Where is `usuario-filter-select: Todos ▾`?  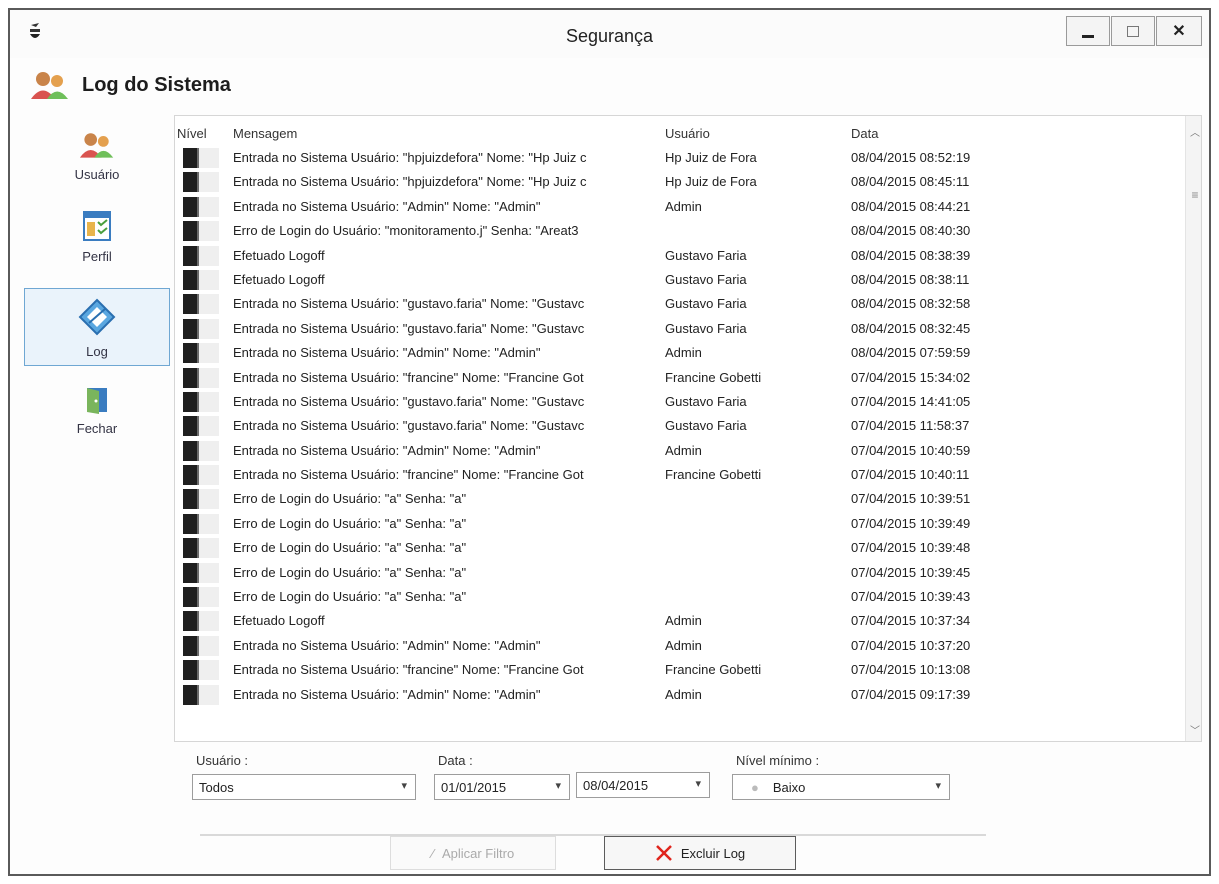 usuario-filter-select: Todos ▾ is located at coordinates (304, 787).